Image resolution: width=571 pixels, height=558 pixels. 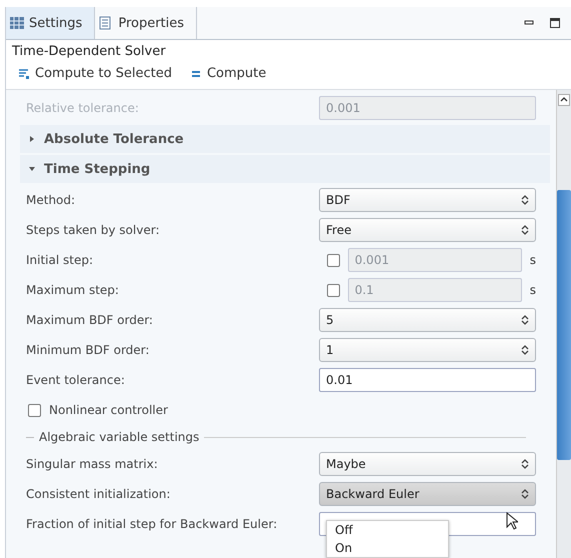 What do you see at coordinates (60, 260) in the screenshot?
I see `field-label: Initial step:` at bounding box center [60, 260].